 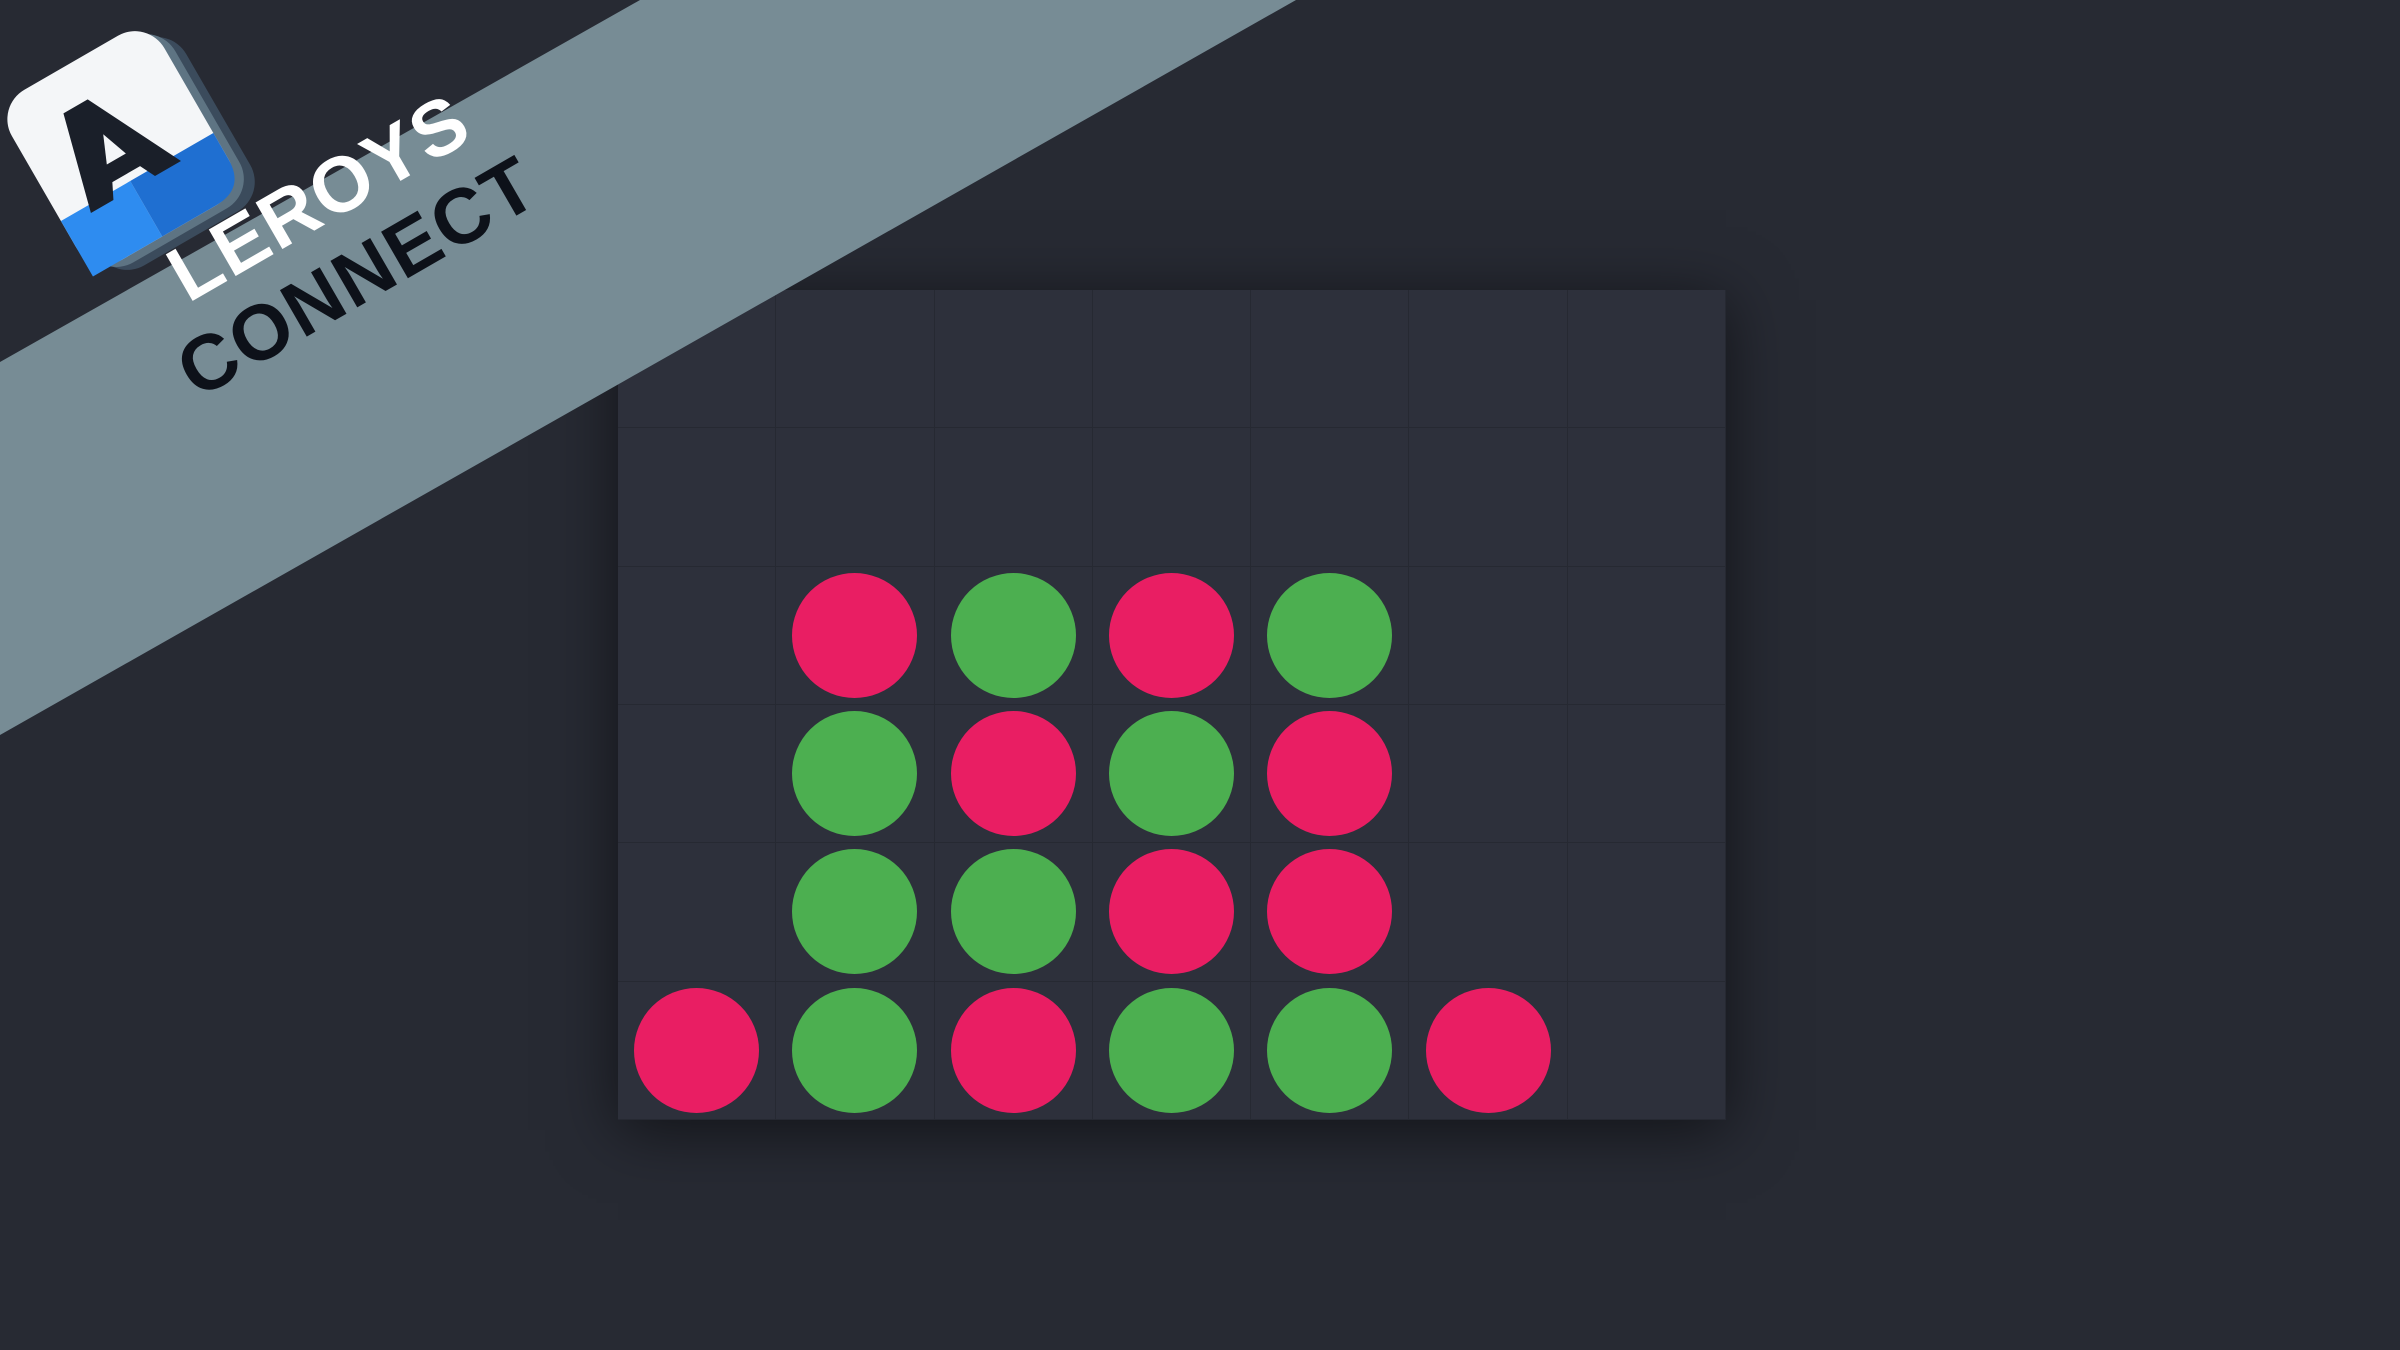 I want to click on board-cell-r3-c5, so click(x=1330, y=635).